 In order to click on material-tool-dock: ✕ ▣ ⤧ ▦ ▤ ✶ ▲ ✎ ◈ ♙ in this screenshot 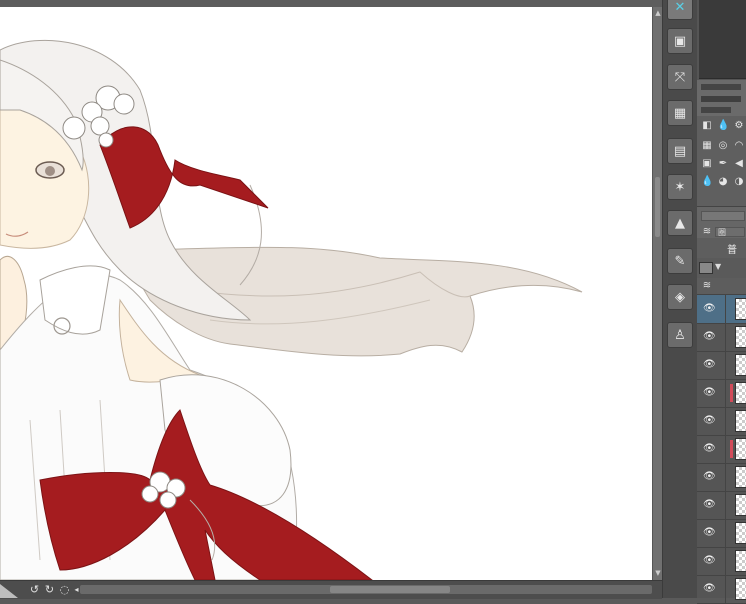, I will do `click(679, 299)`.